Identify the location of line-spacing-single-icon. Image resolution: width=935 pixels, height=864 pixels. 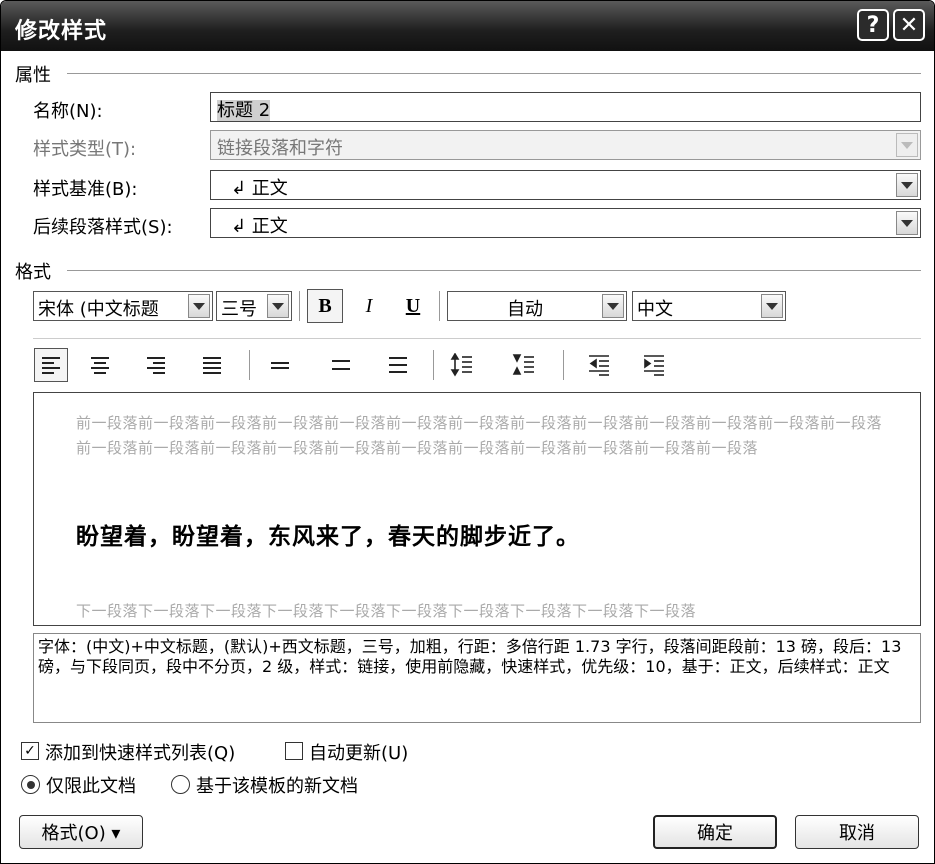
(280, 365).